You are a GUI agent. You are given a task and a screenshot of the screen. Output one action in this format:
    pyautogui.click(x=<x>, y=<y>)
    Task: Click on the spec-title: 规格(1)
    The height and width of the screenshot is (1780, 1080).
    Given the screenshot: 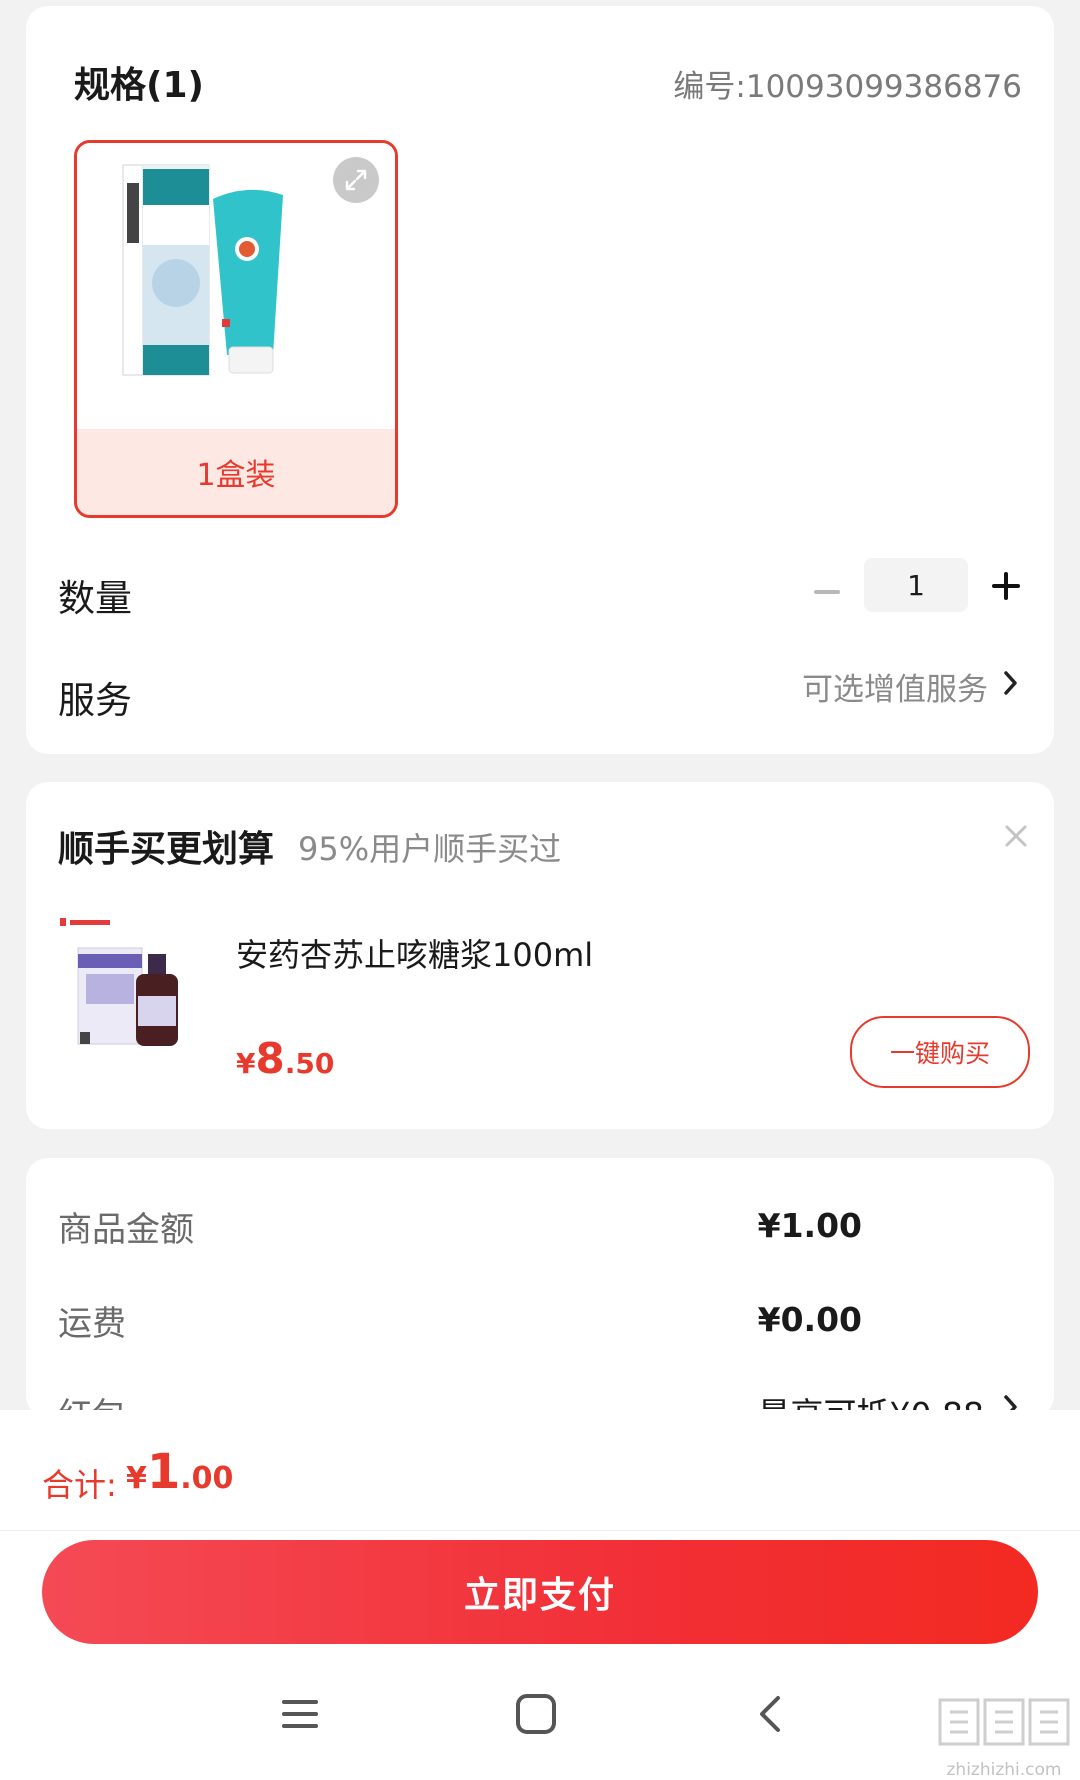 What is the action you would take?
    pyautogui.click(x=139, y=85)
    